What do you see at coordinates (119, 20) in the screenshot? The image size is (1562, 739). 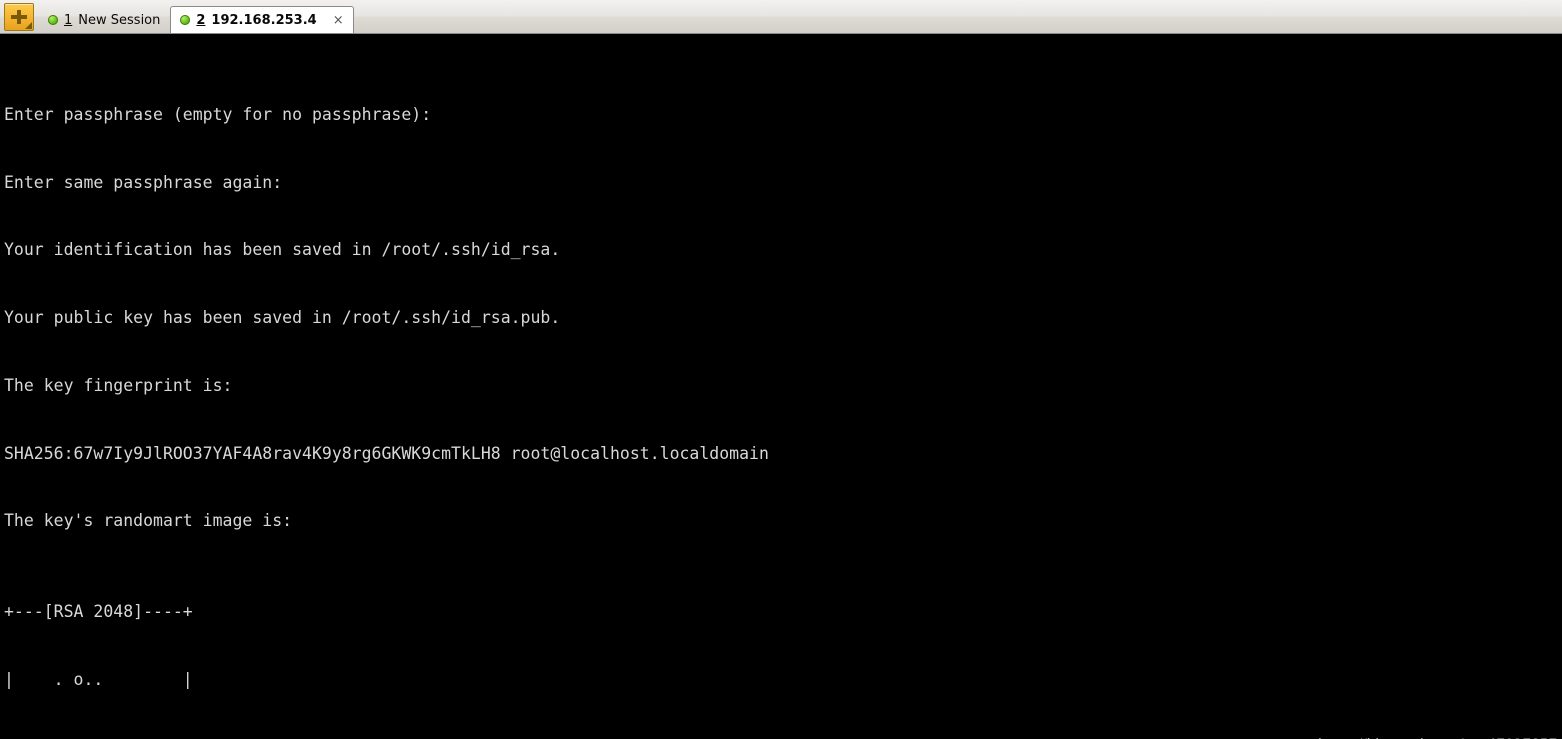 I see `tab-label: New Session` at bounding box center [119, 20].